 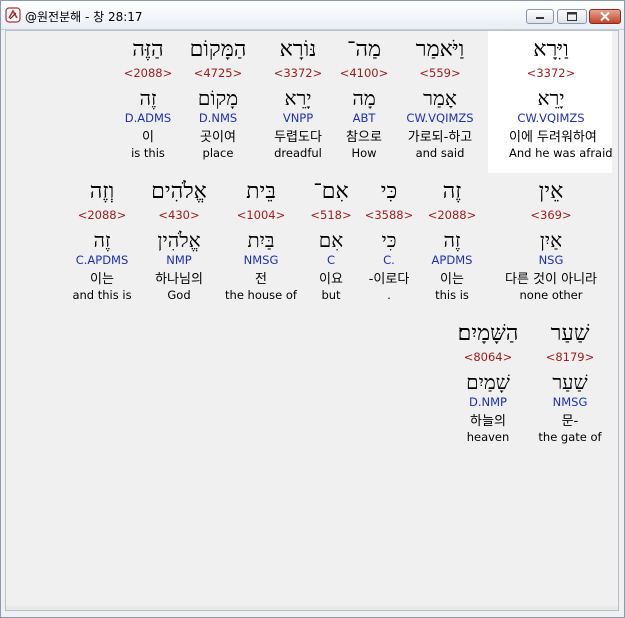 I want to click on word-cell: אֱלֹהִים <430> אֱלֹהִין NMP 하나님의 God, so click(x=179, y=240).